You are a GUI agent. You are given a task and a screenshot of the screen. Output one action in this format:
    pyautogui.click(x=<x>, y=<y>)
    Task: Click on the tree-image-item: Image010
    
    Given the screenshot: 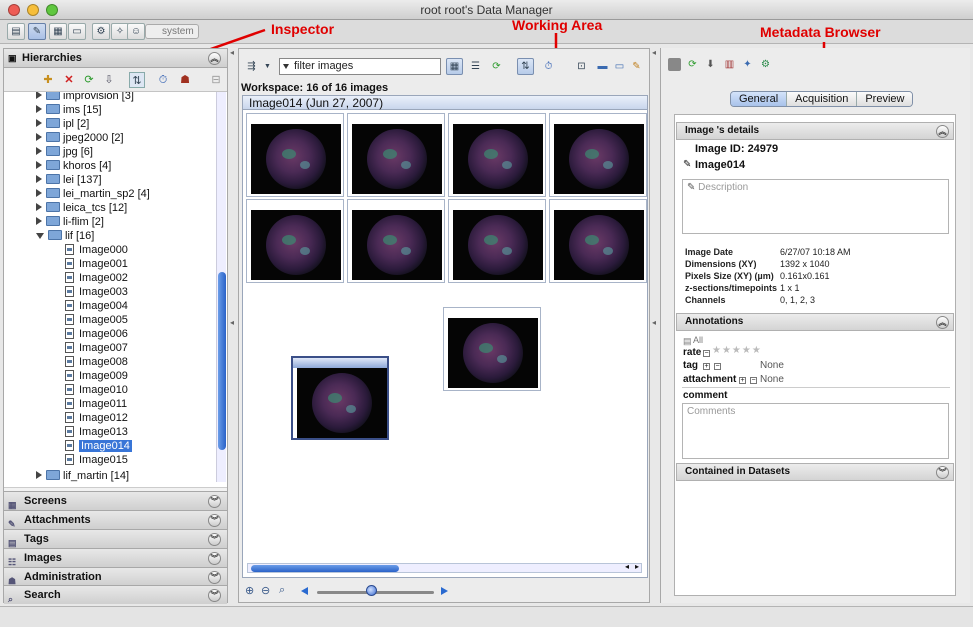 What is the action you would take?
    pyautogui.click(x=96, y=390)
    